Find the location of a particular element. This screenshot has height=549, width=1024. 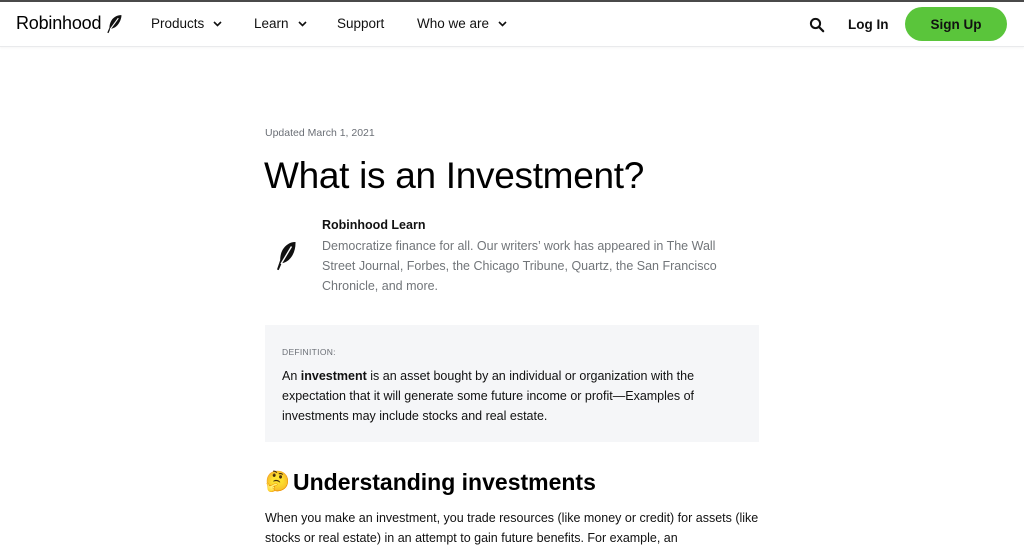

login-link: Log In is located at coordinates (868, 24).